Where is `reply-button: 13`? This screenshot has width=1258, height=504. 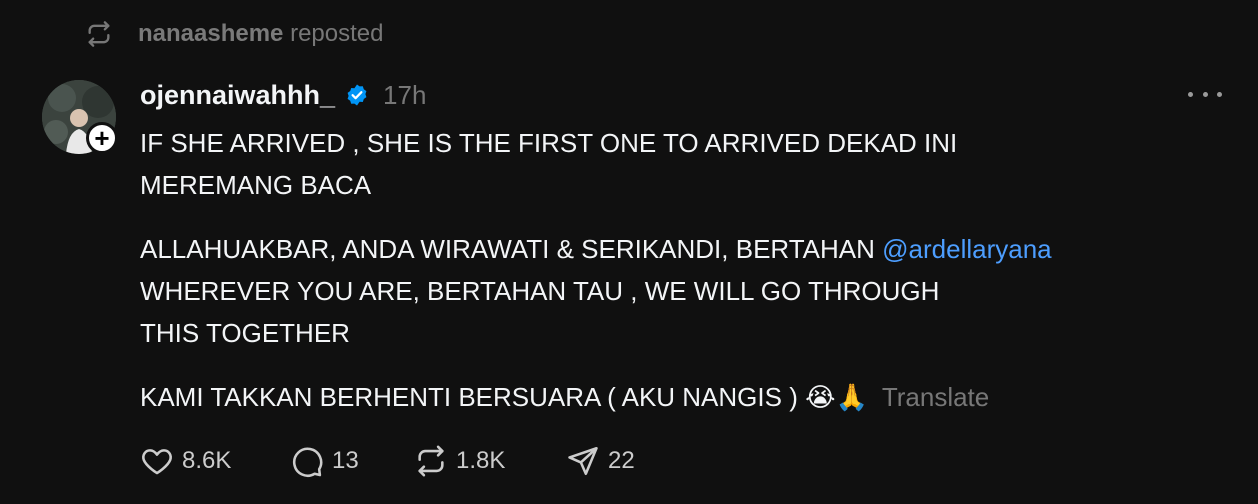
reply-button: 13 is located at coordinates (337, 461).